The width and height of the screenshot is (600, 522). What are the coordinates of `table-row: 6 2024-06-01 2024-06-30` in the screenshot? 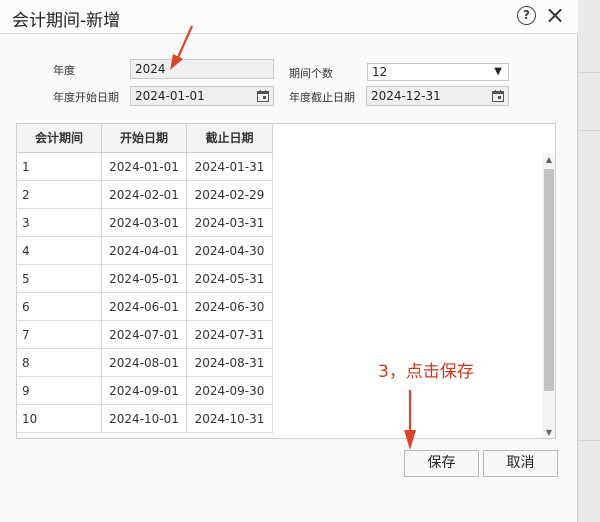 It's located at (145, 307).